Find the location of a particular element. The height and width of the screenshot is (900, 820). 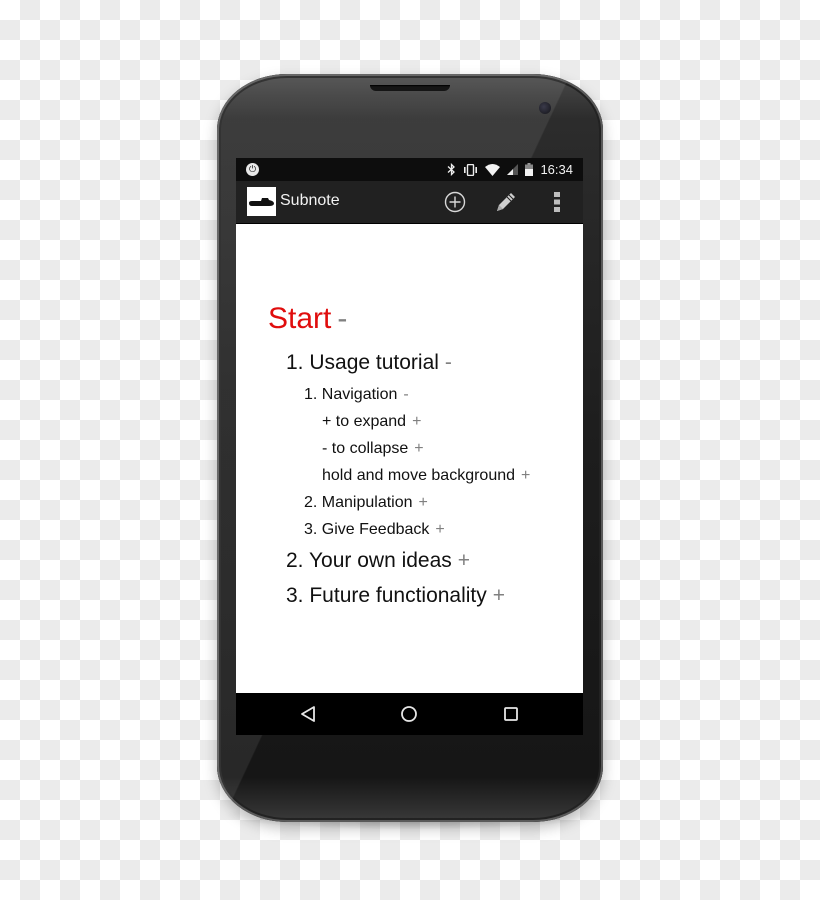

more-vert-icon is located at coordinates (557, 202).